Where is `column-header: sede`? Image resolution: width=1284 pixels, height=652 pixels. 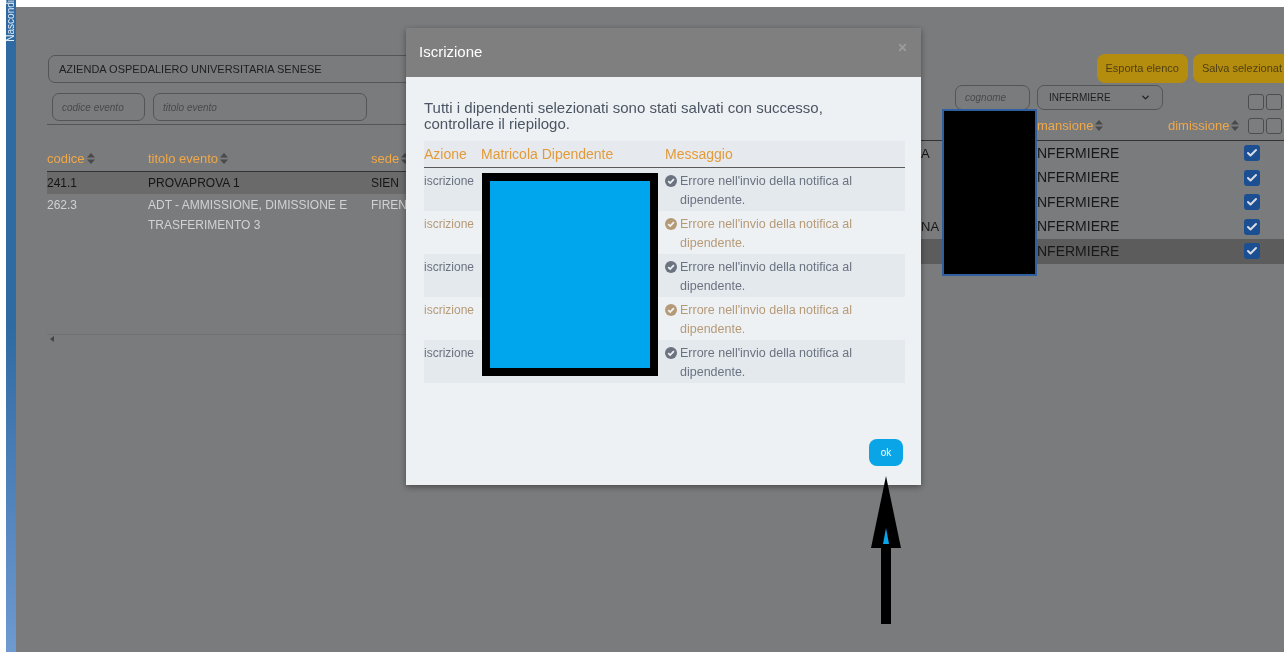 column-header: sede is located at coordinates (385, 158).